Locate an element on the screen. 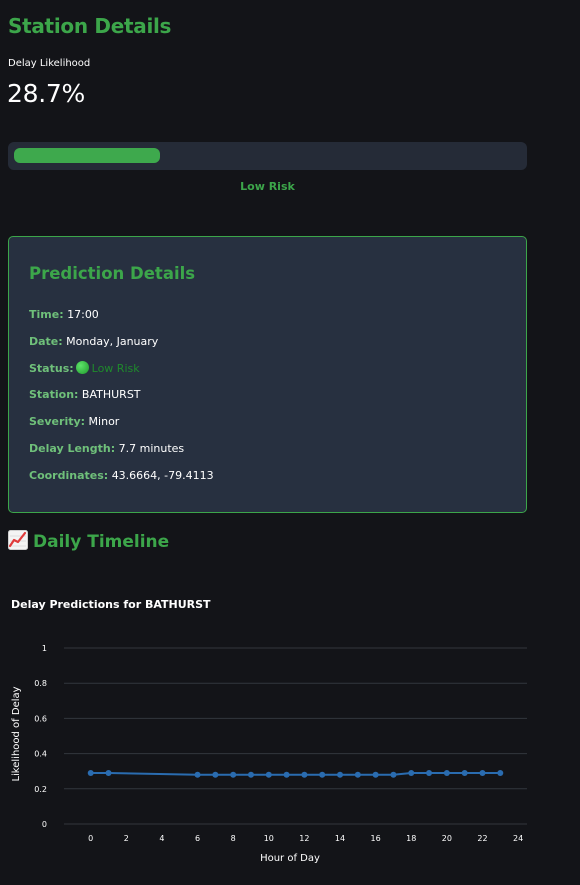  detail-key-severity: Severity: is located at coordinates (57, 421).